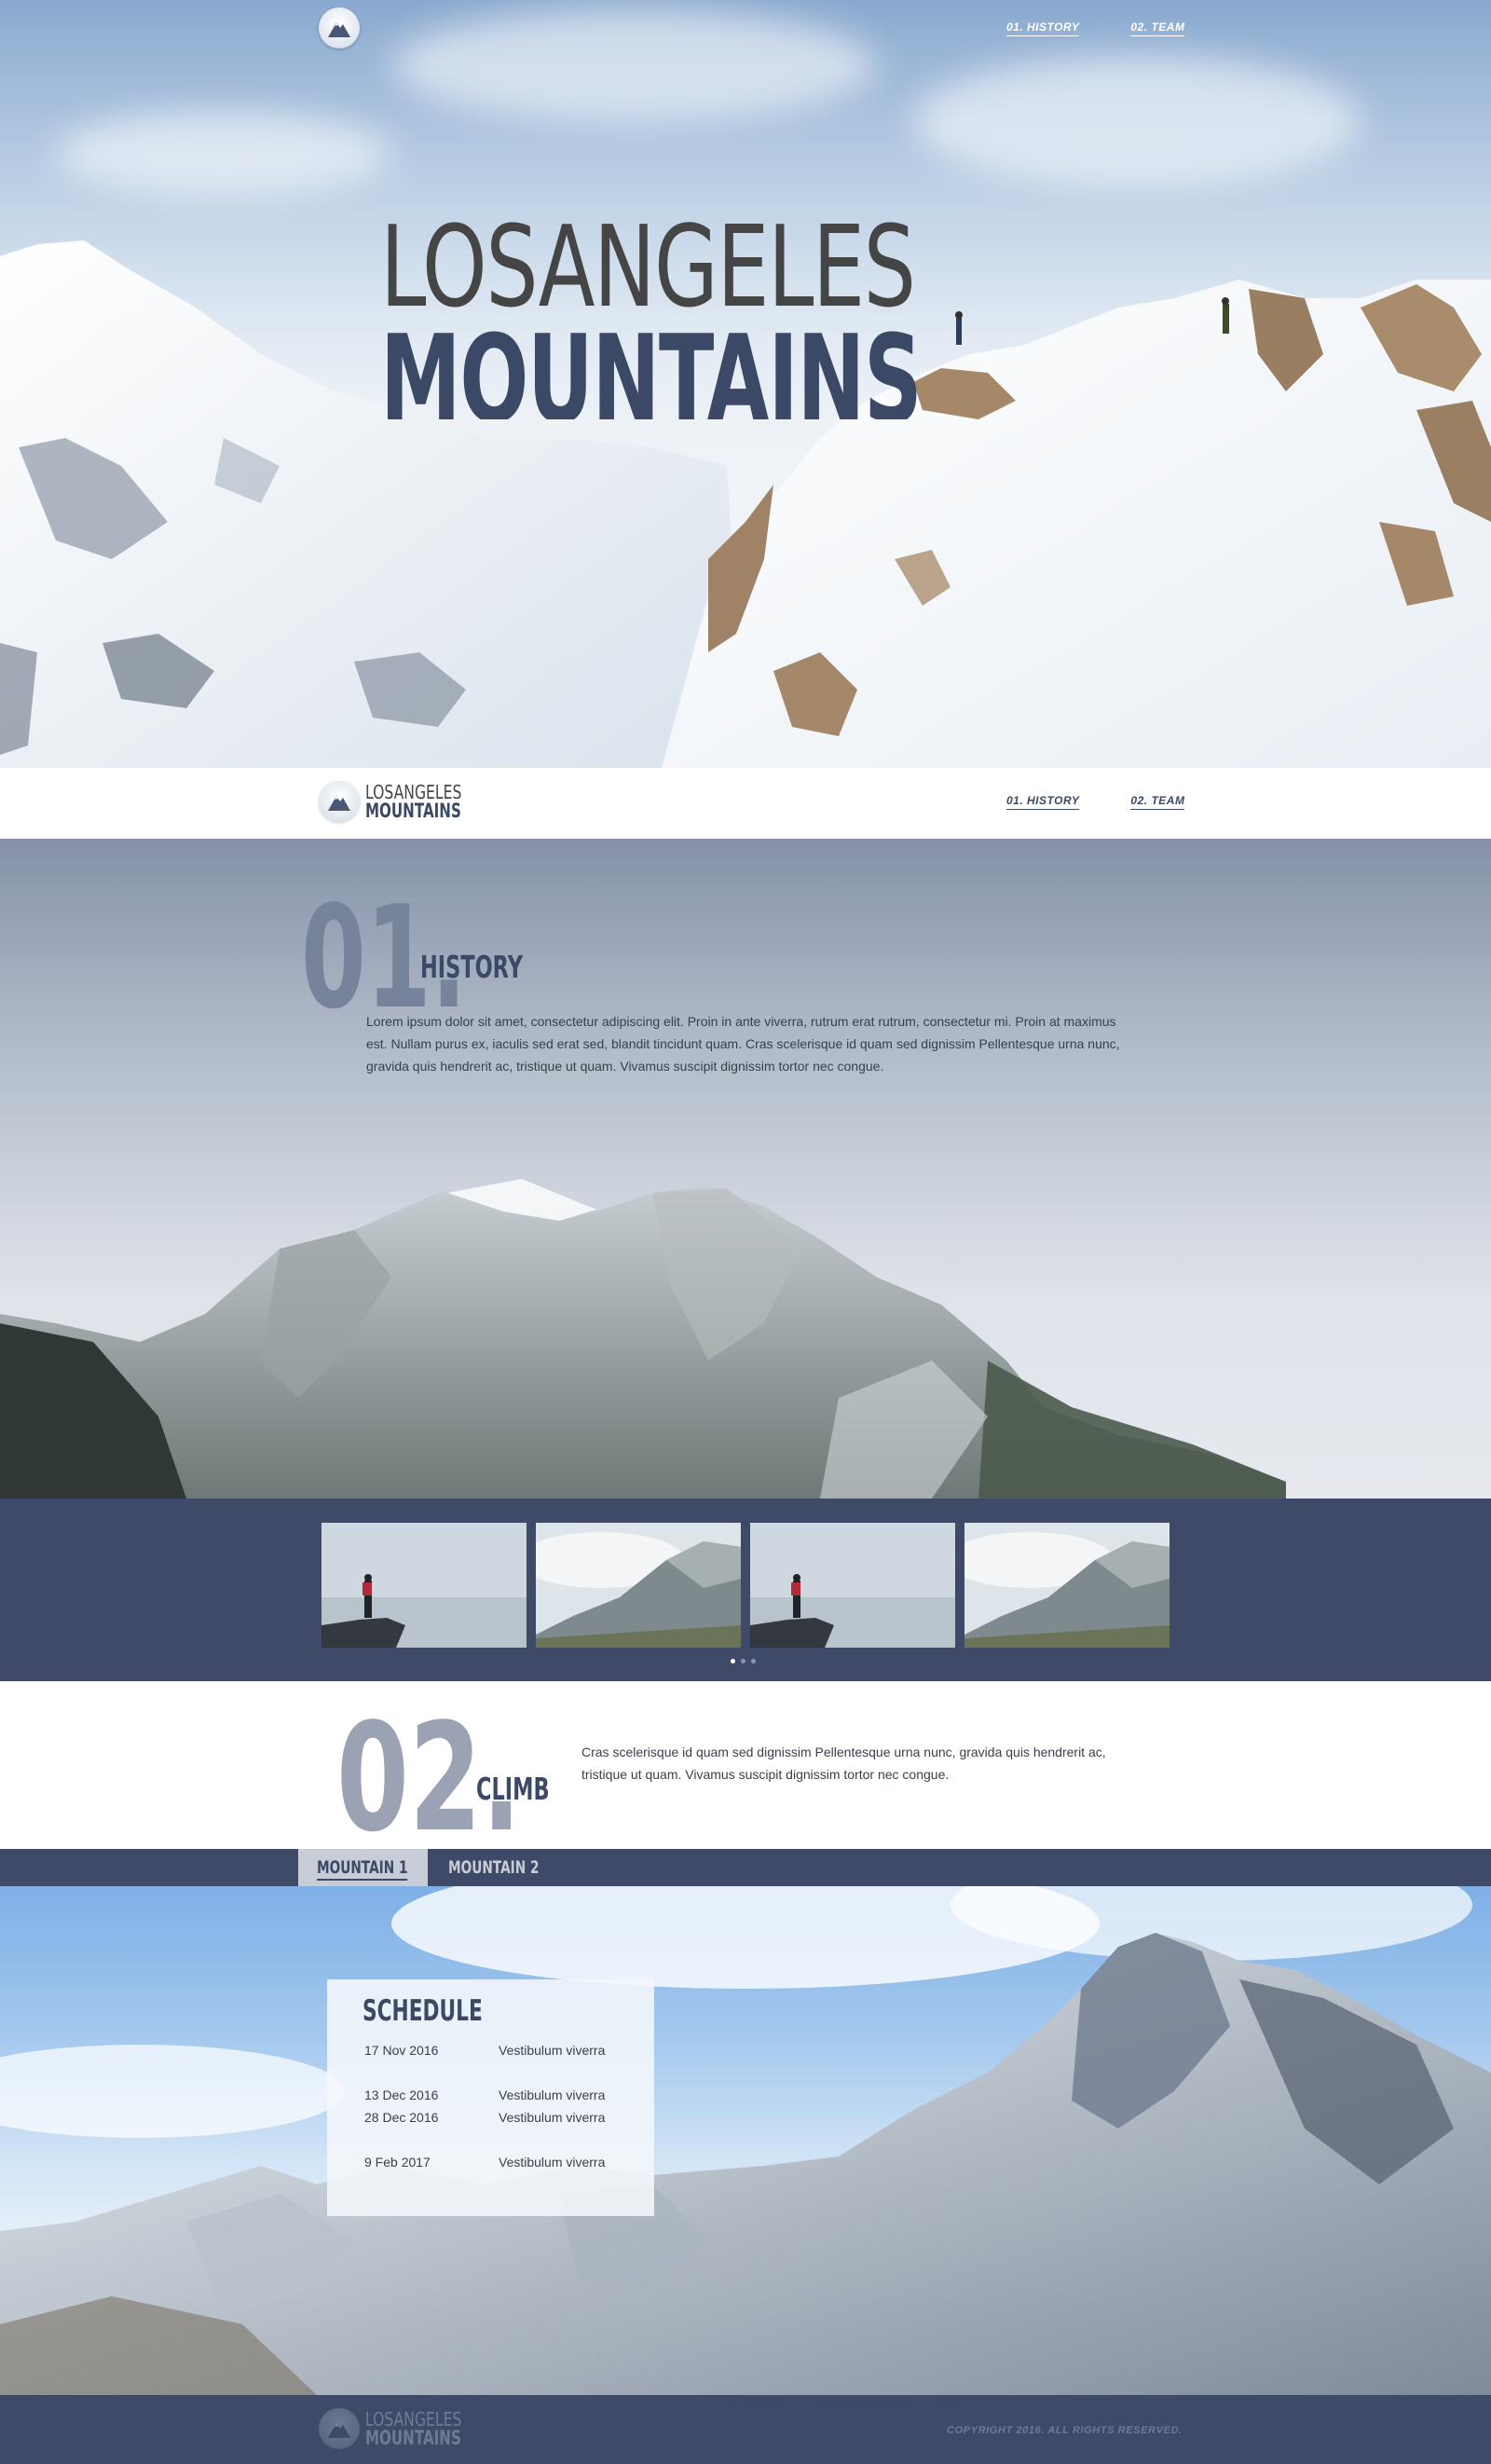 The height and width of the screenshot is (2464, 1491). Describe the element at coordinates (340, 27) in the screenshot. I see `logo-mountain-icon` at that location.